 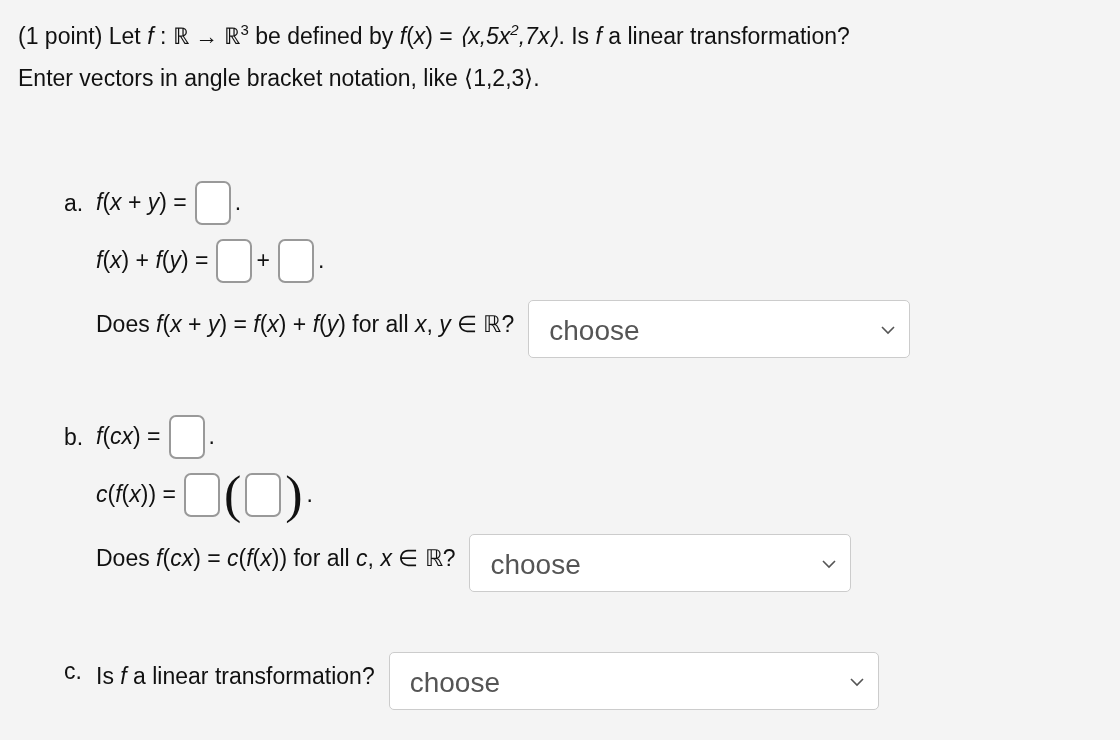 I want to click on math-text: Does f(x + y) = f(x) + f(y) for all x, y ∈ ℝ?, so click(x=305, y=325).